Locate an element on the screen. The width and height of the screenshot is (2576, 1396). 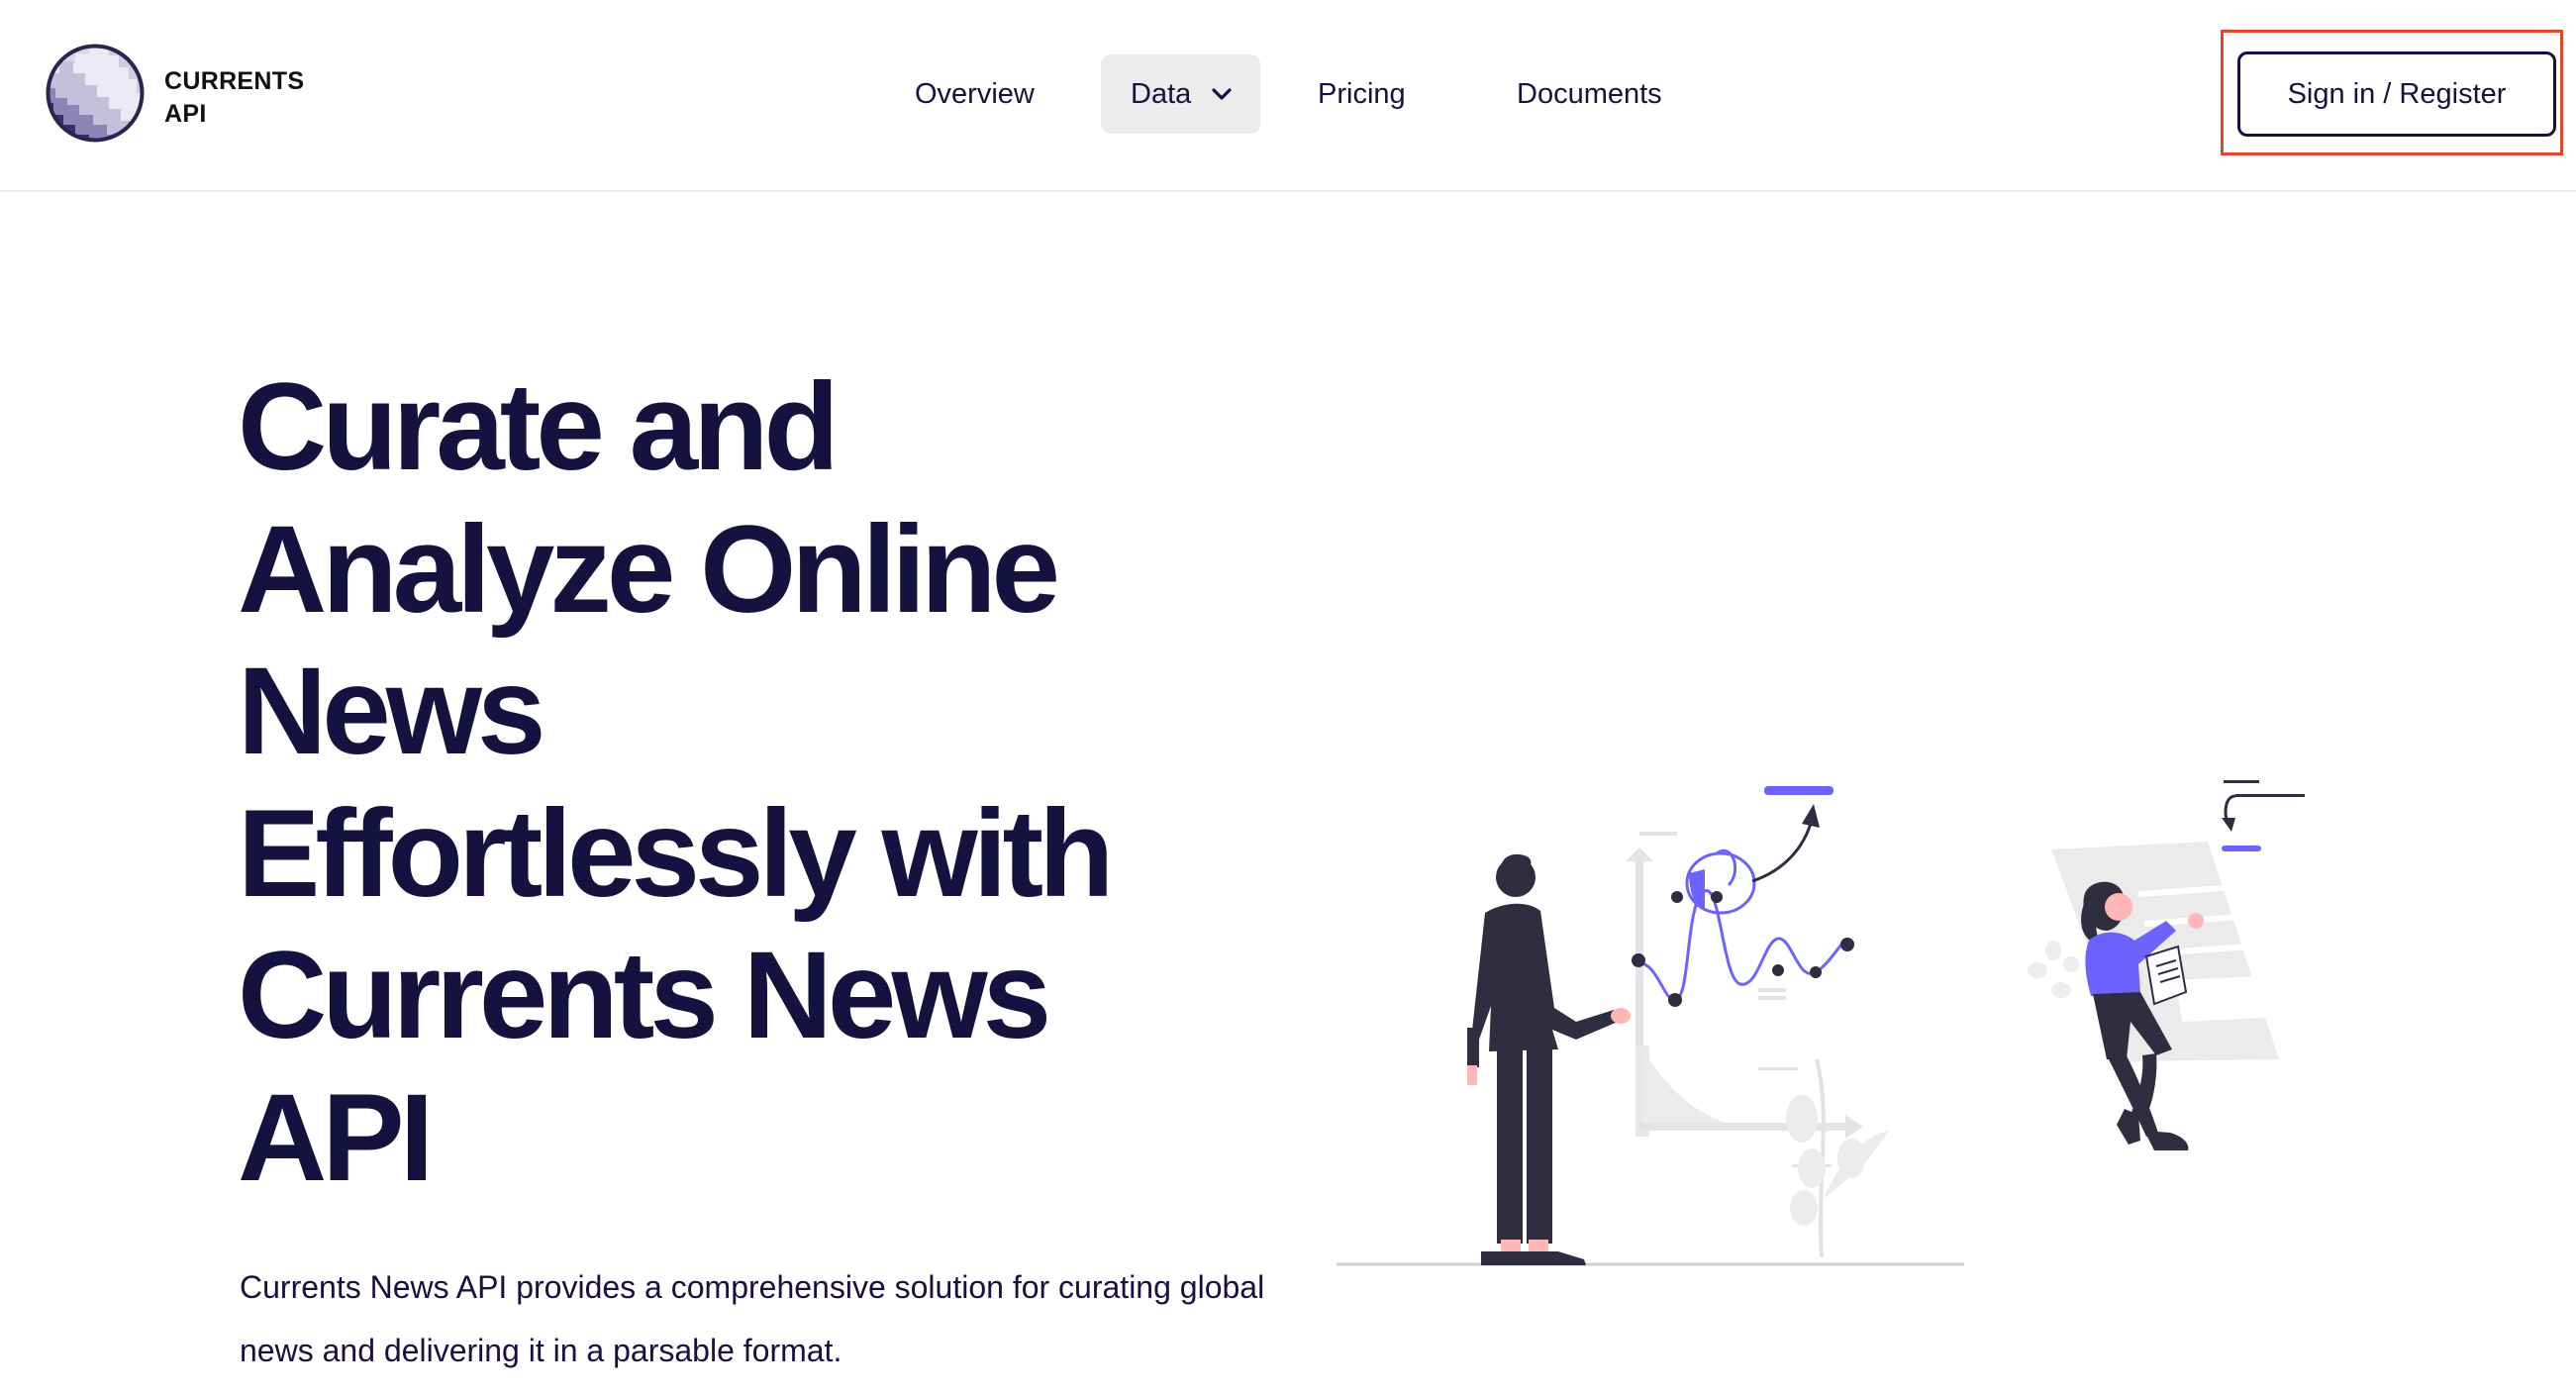
hero-title-line: Curate and is located at coordinates (539, 427).